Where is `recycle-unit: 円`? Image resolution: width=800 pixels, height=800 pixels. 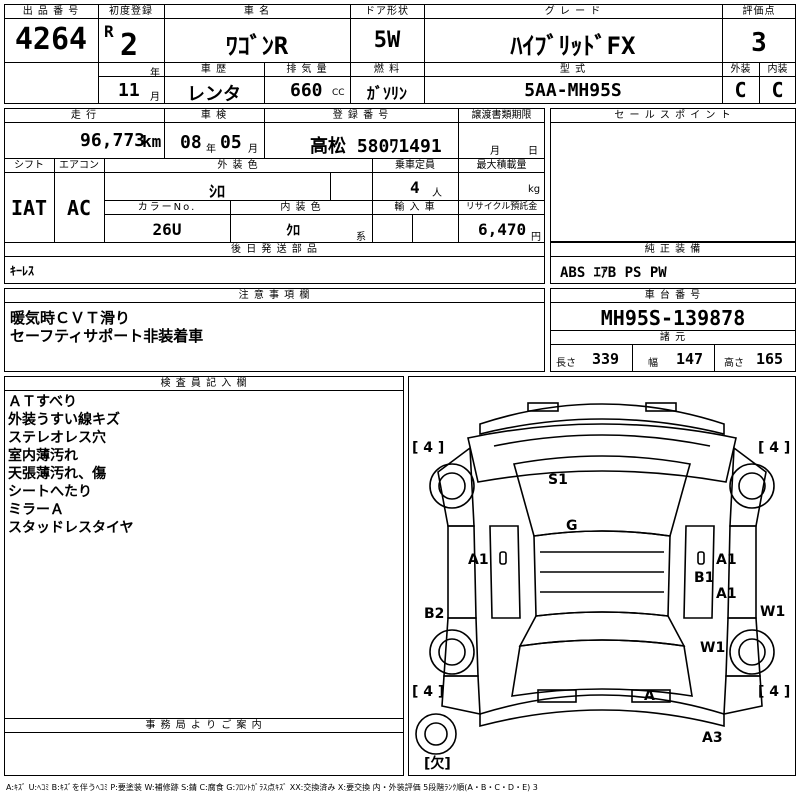
recycle-unit: 円 is located at coordinates (536, 237).